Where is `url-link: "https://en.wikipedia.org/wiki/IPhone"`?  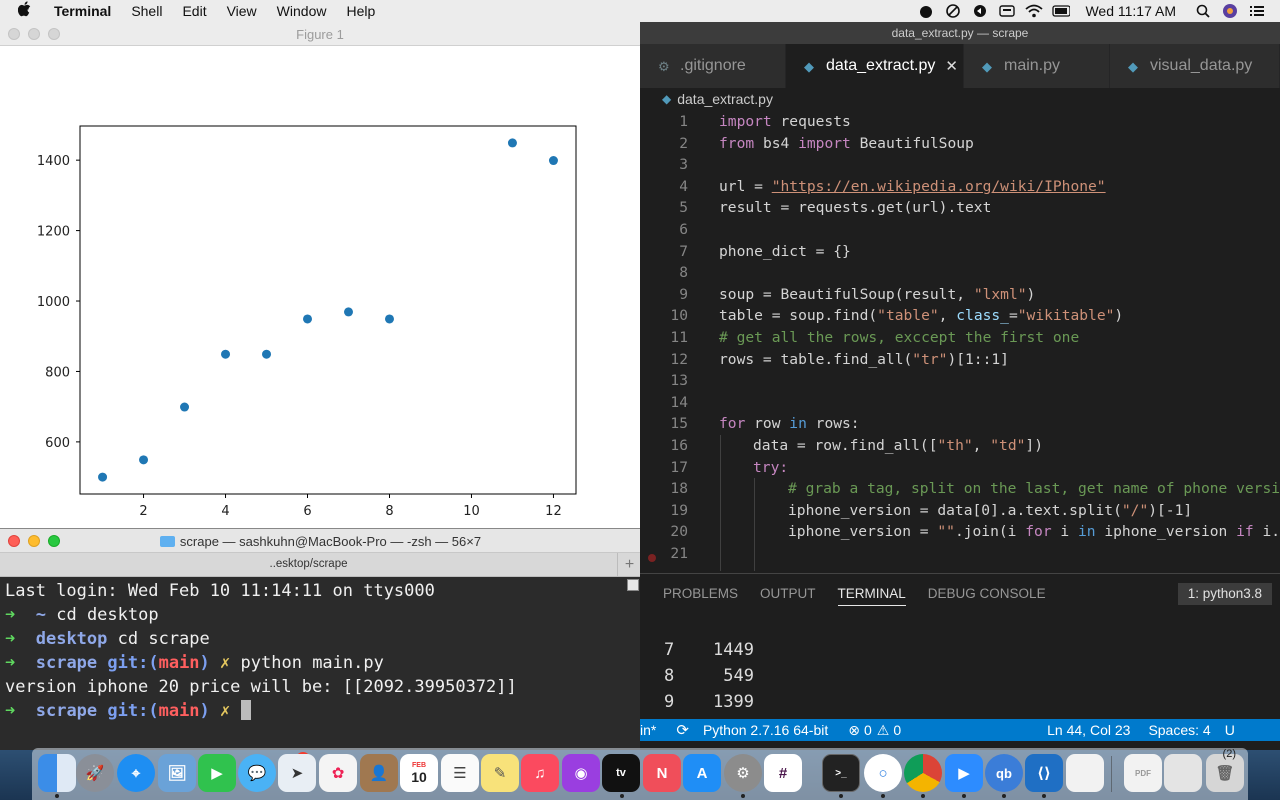 url-link: "https://en.wikipedia.org/wiki/IPhone" is located at coordinates (939, 186).